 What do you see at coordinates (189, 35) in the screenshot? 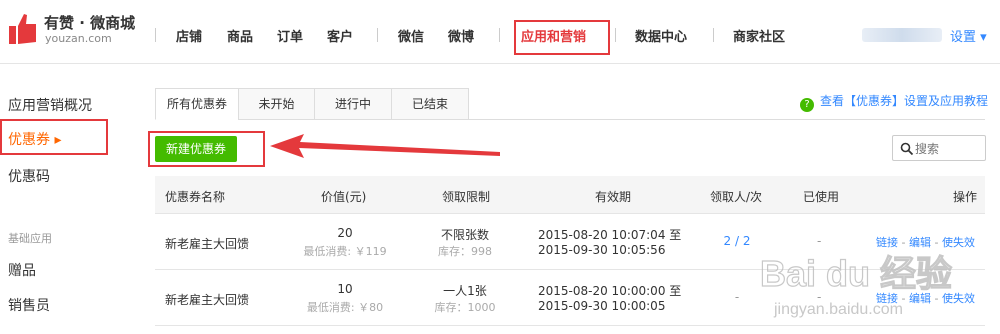
I see `nav-store: 店铺` at bounding box center [189, 35].